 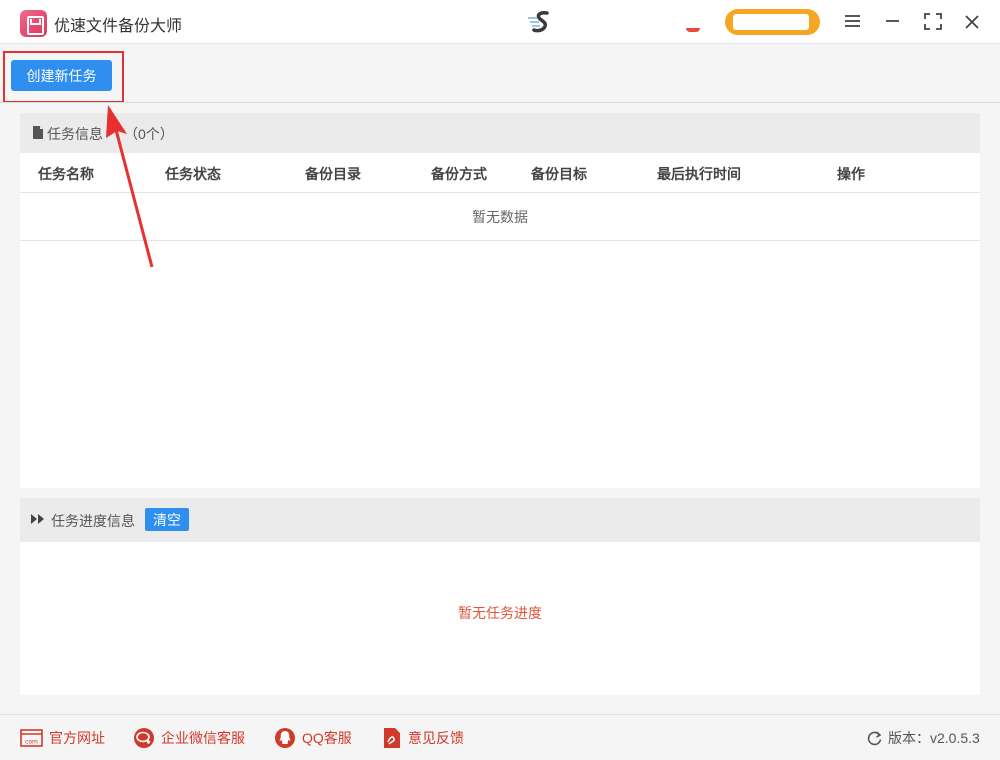 I want to click on close-icon, so click(x=972, y=22).